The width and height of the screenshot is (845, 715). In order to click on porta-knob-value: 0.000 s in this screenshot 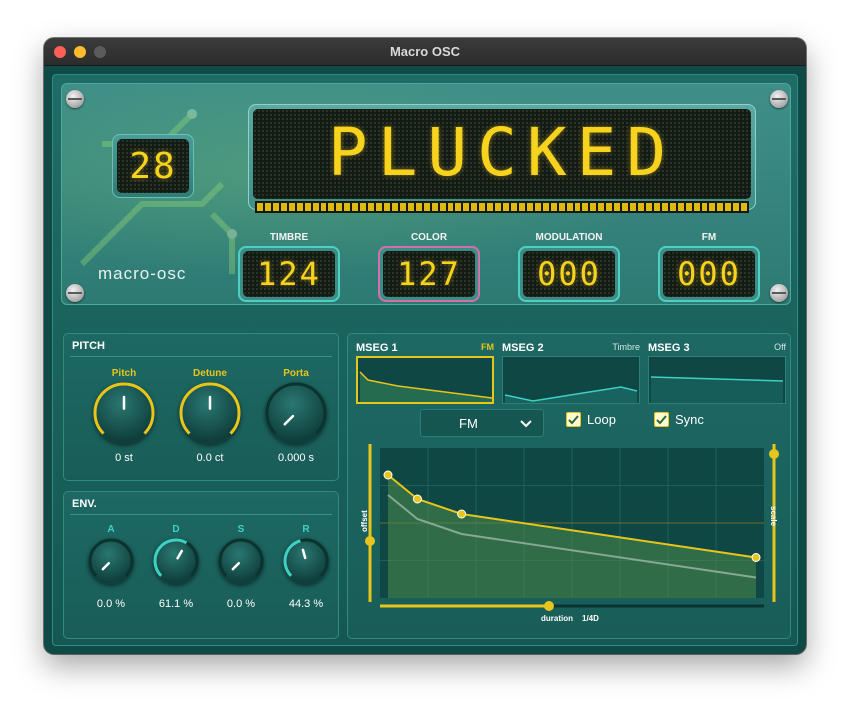, I will do `click(296, 458)`.